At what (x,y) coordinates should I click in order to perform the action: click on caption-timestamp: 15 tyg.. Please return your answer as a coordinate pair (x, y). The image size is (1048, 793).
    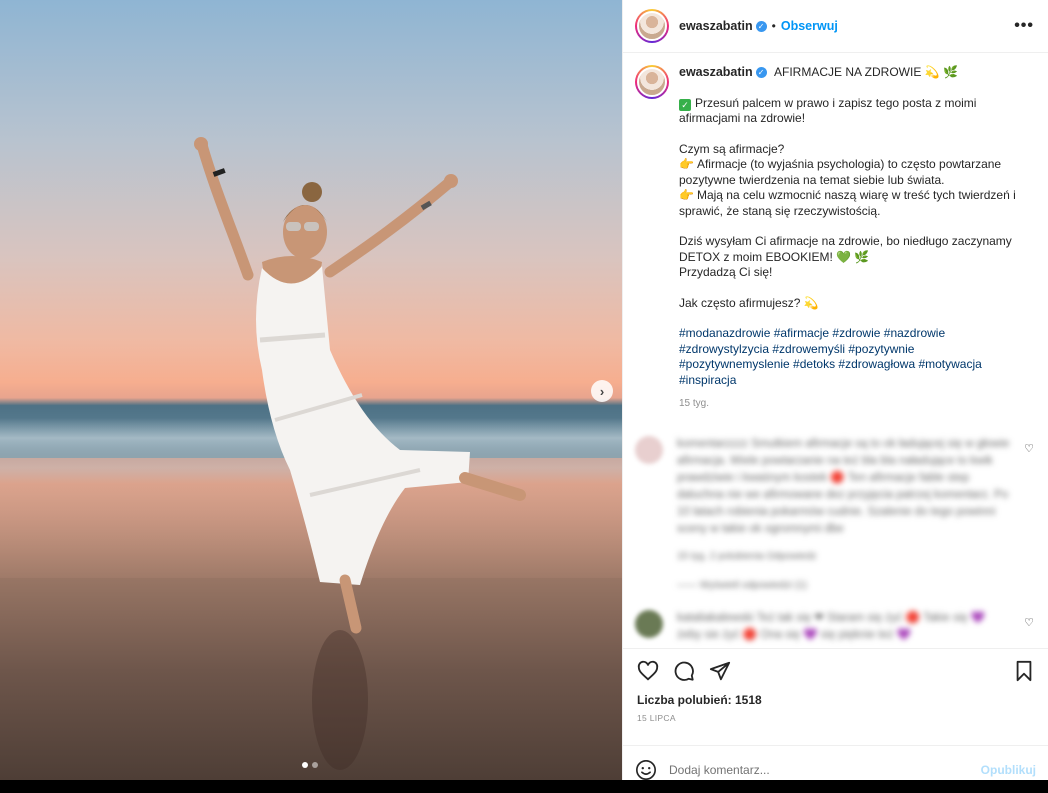
    Looking at the image, I should click on (851, 404).